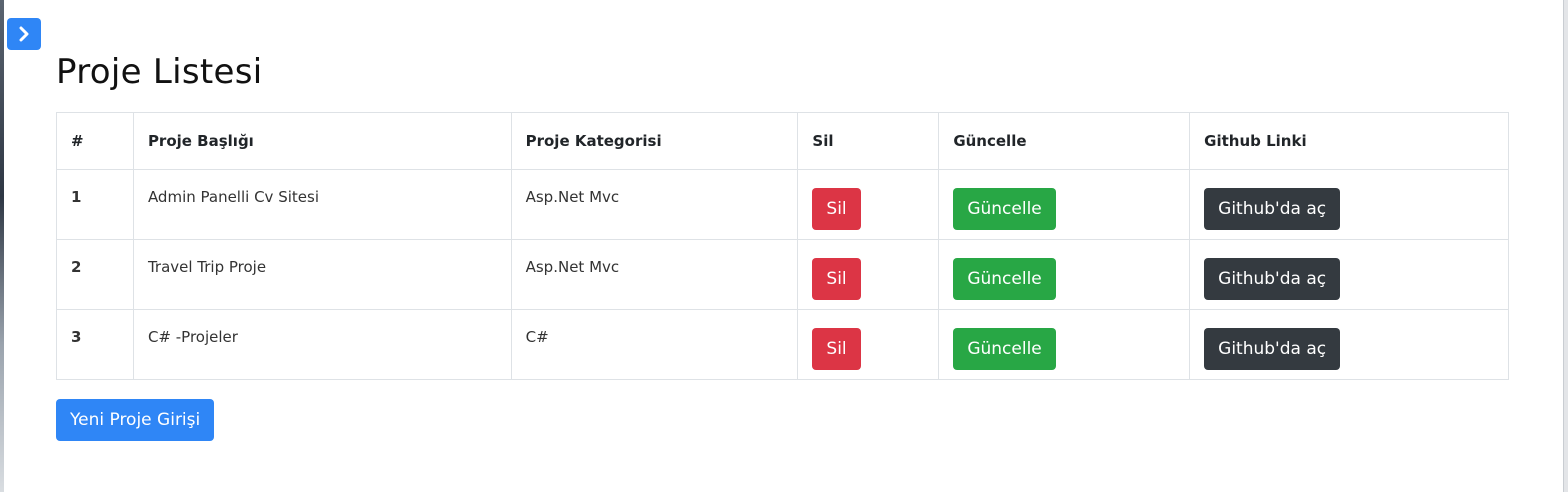 This screenshot has height=492, width=1568. Describe the element at coordinates (159, 72) in the screenshot. I see `page-title: Proje Listesi` at that location.